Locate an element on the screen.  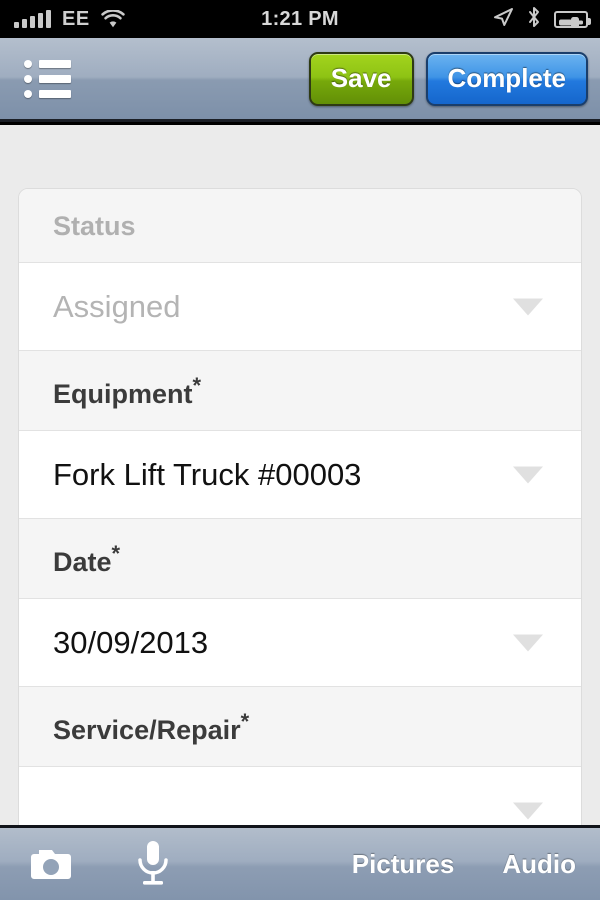
battery-charging-icon is located at coordinates (572, 19).